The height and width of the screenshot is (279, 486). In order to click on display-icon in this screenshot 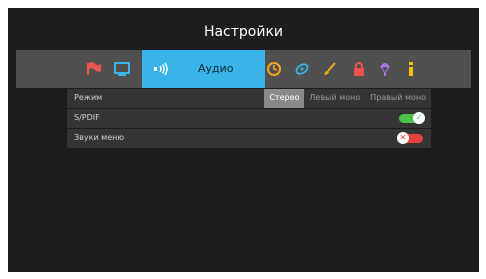, I will do `click(122, 69)`.